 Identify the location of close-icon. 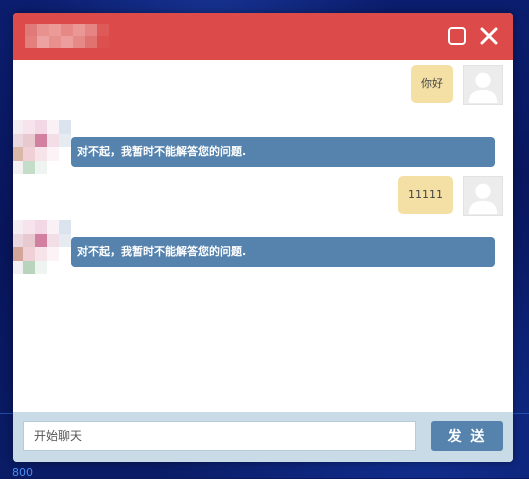
(489, 36).